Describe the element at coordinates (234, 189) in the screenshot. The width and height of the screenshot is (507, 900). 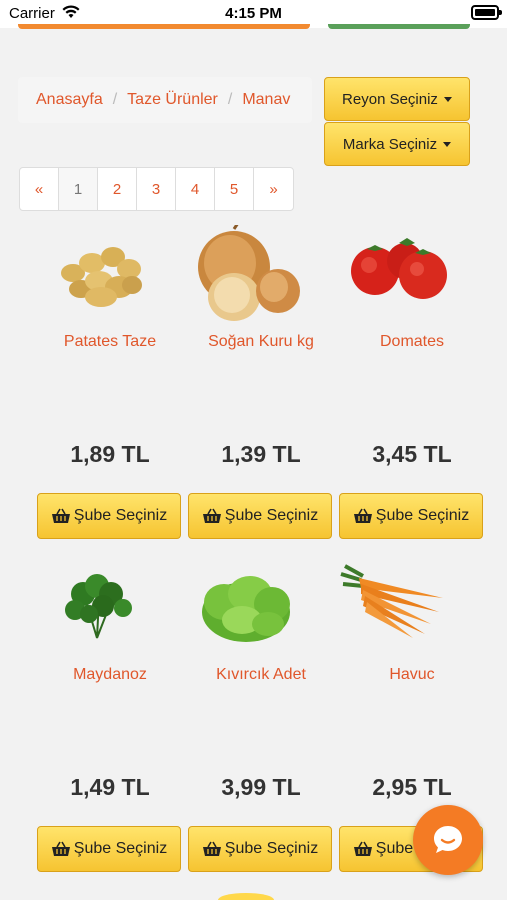
I see `pagination-page-5: 5` at that location.